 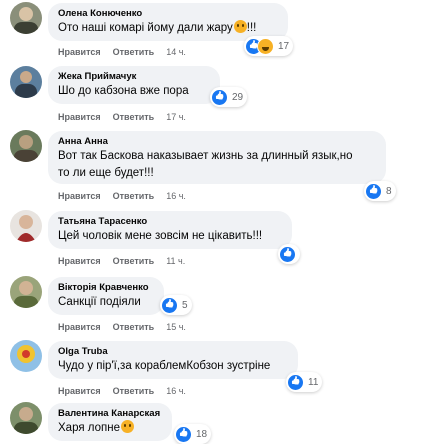 What do you see at coordinates (160, 236) in the screenshot?
I see `comment-text: Цей чоловік мене зовсім не цікавить!!!` at bounding box center [160, 236].